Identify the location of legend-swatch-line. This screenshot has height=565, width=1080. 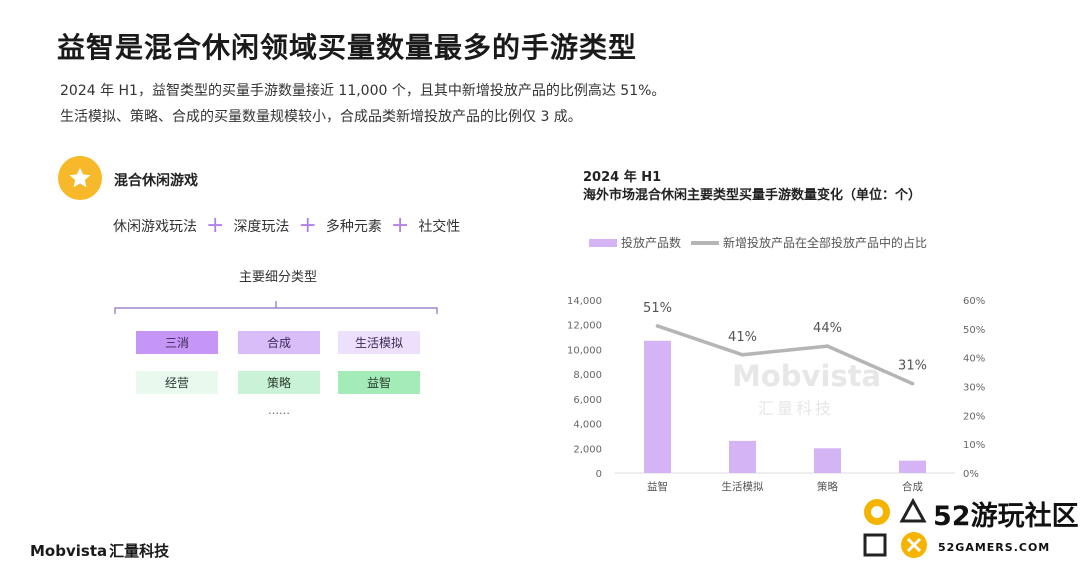
(705, 242).